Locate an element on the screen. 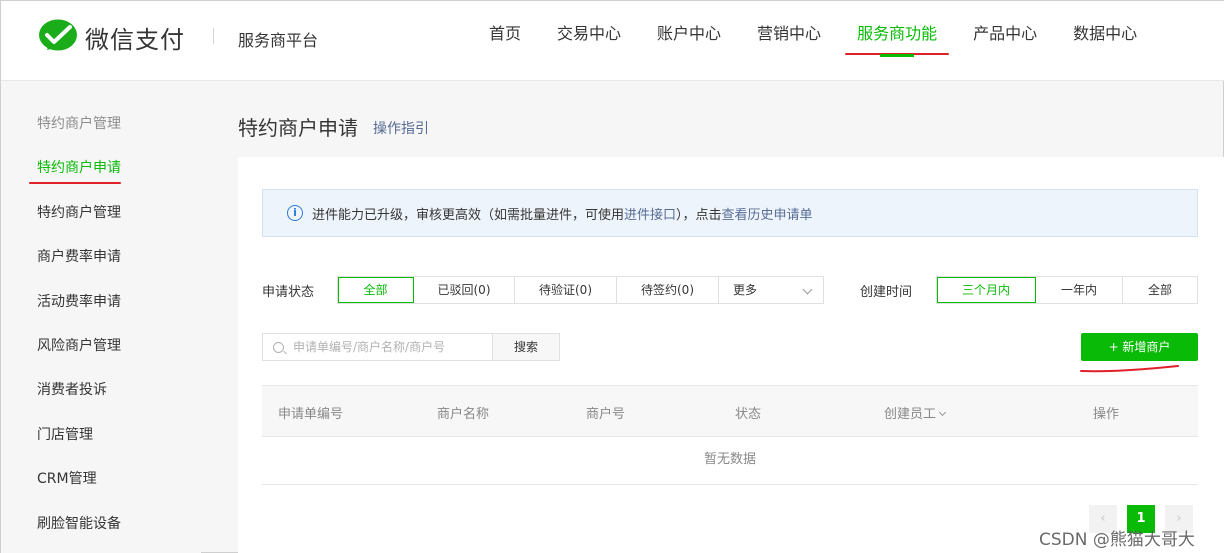  main-nav: 首页 交易中心 账户中心 营销中心 服务商功能 产品中心 数据中心 is located at coordinates (813, 41).